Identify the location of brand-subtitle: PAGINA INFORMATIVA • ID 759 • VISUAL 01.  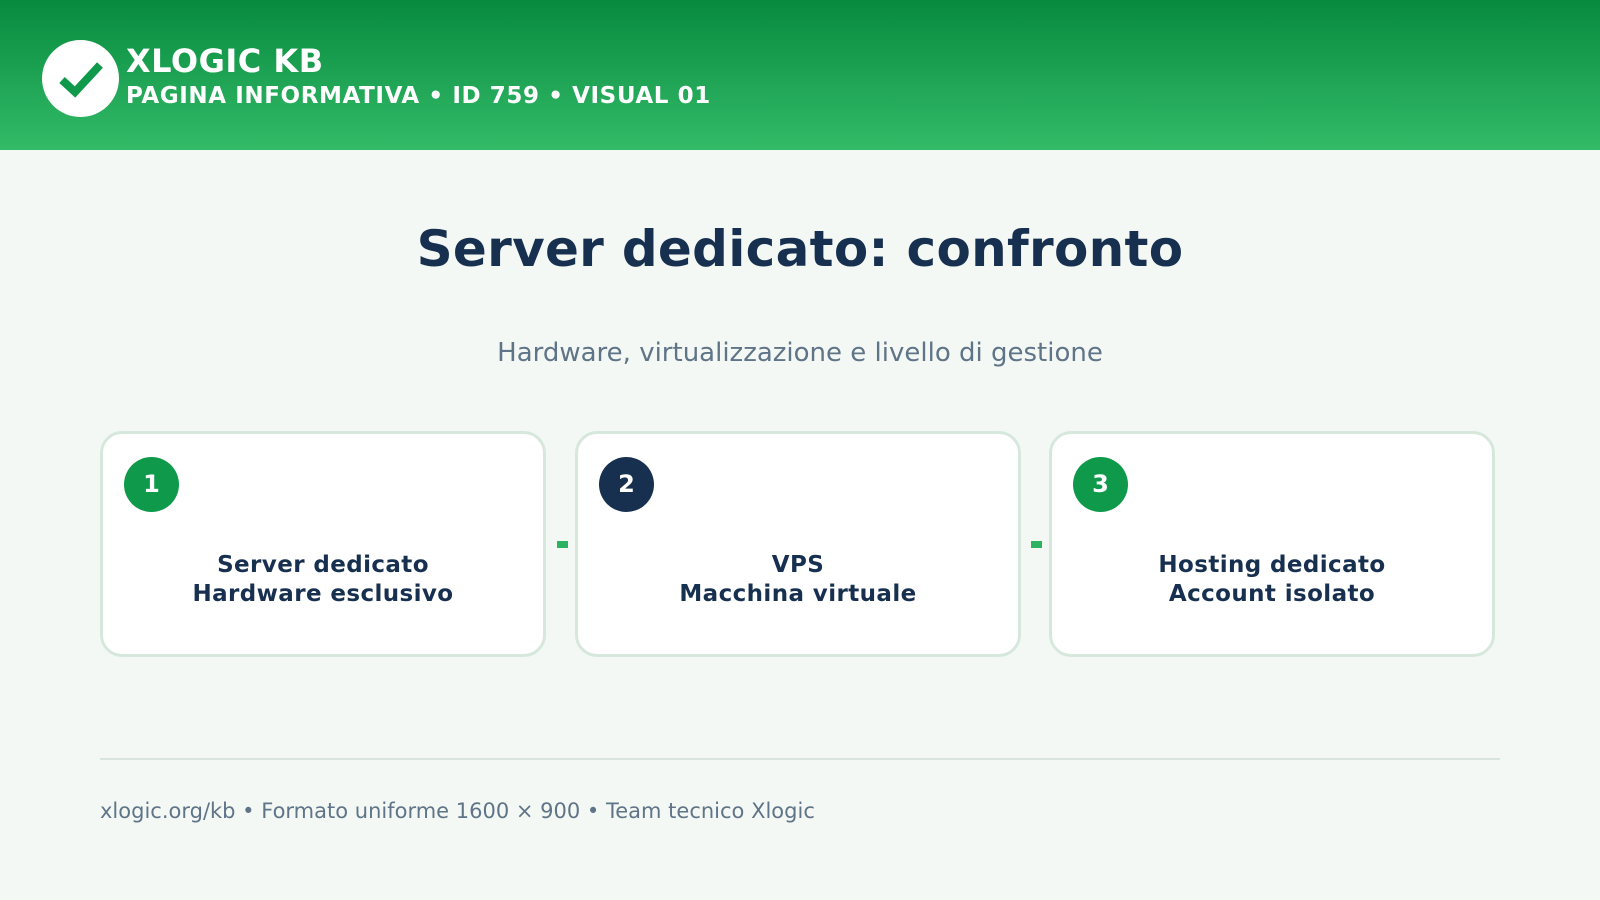
(418, 96).